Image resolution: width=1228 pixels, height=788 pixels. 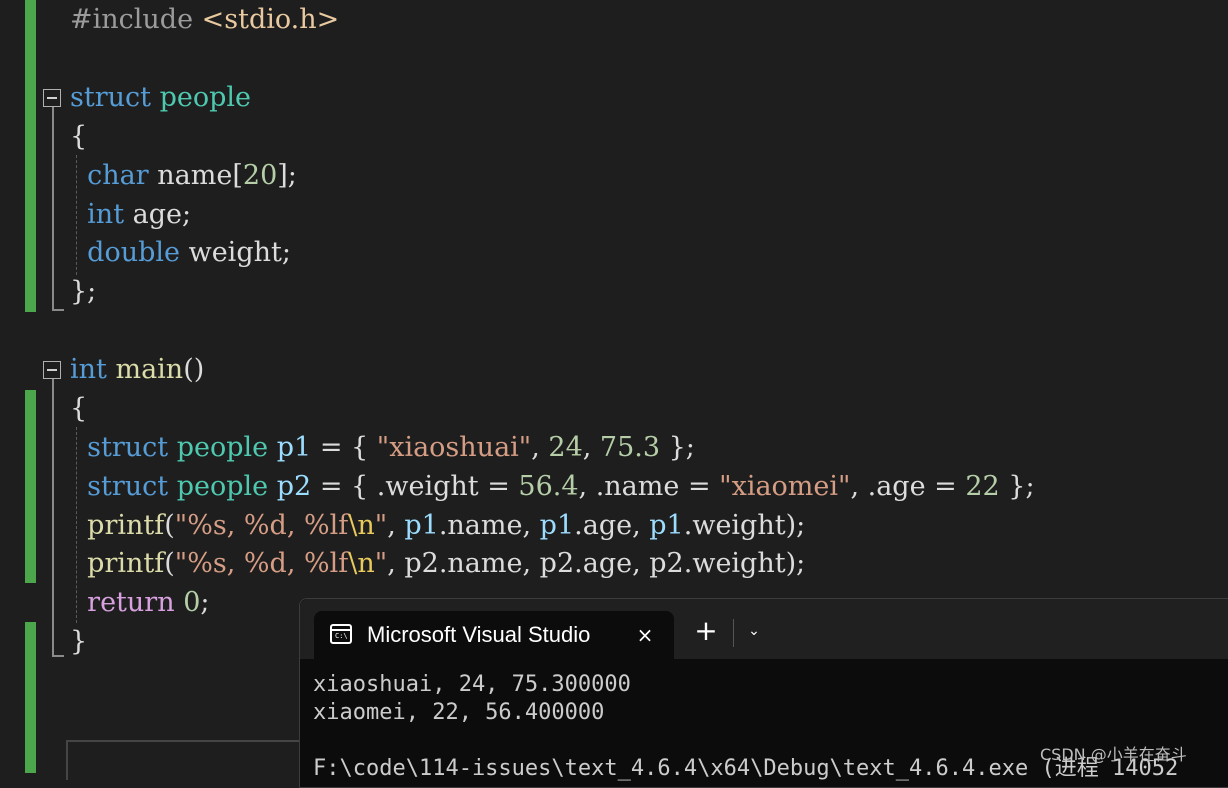 I want to click on code-line-field-age: int age;, so click(x=130, y=214).